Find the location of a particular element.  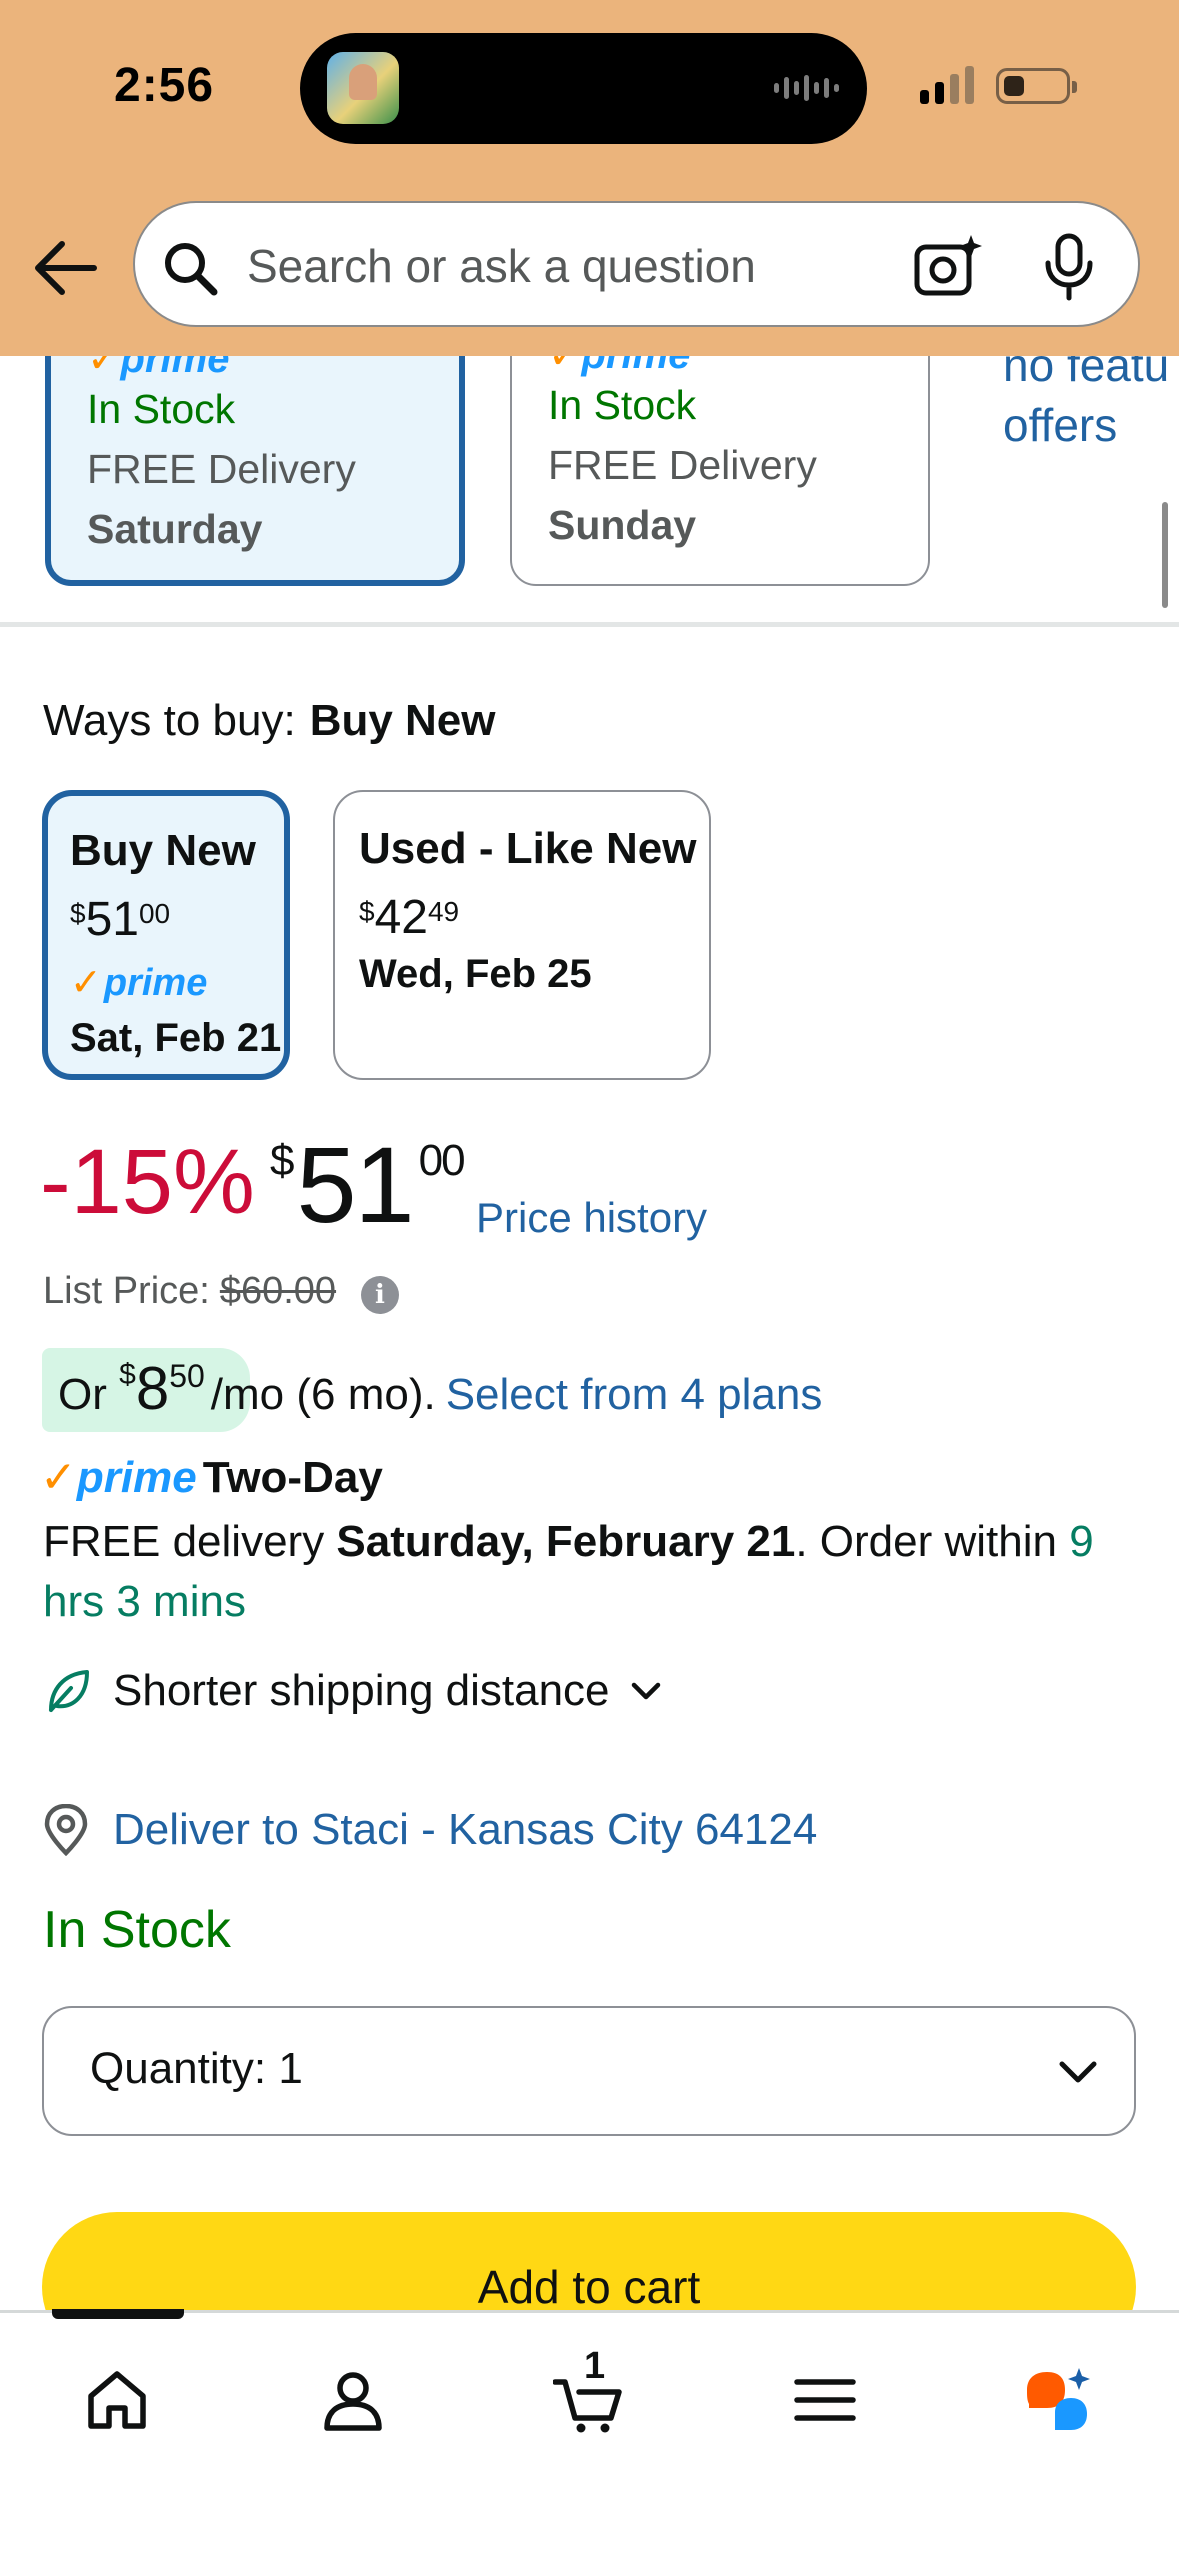

tab-cart: 1 is located at coordinates (589, 2395).